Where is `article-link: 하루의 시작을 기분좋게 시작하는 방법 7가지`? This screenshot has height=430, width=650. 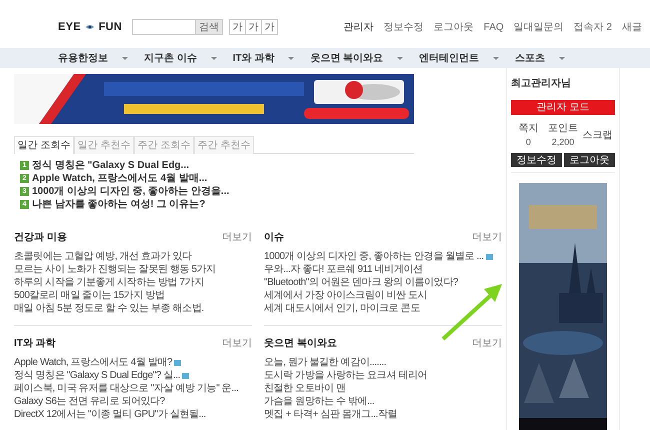 article-link: 하루의 시작을 기분좋게 시작하는 방법 7가지 is located at coordinates (109, 282).